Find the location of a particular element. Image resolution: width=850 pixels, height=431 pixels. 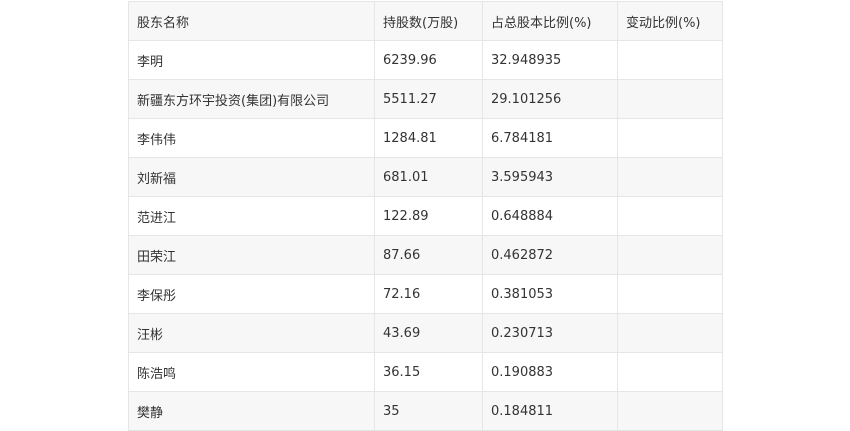

cell-shares-held: 1284.81 is located at coordinates (428, 138).